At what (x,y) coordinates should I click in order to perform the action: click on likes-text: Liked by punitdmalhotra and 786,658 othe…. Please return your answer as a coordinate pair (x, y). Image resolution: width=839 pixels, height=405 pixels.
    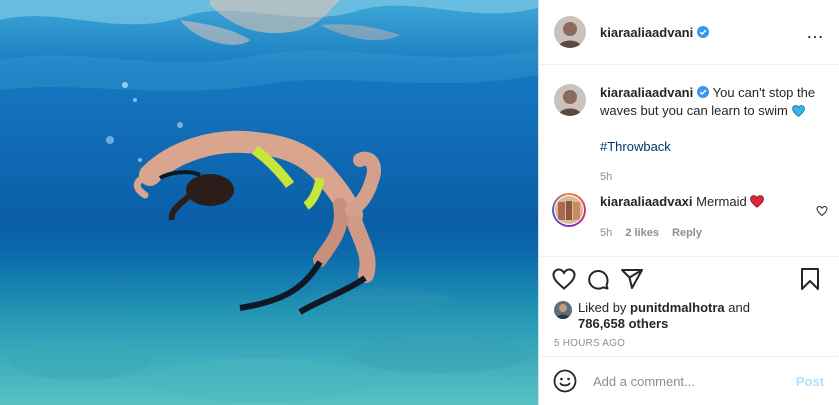
    Looking at the image, I should click on (664, 316).